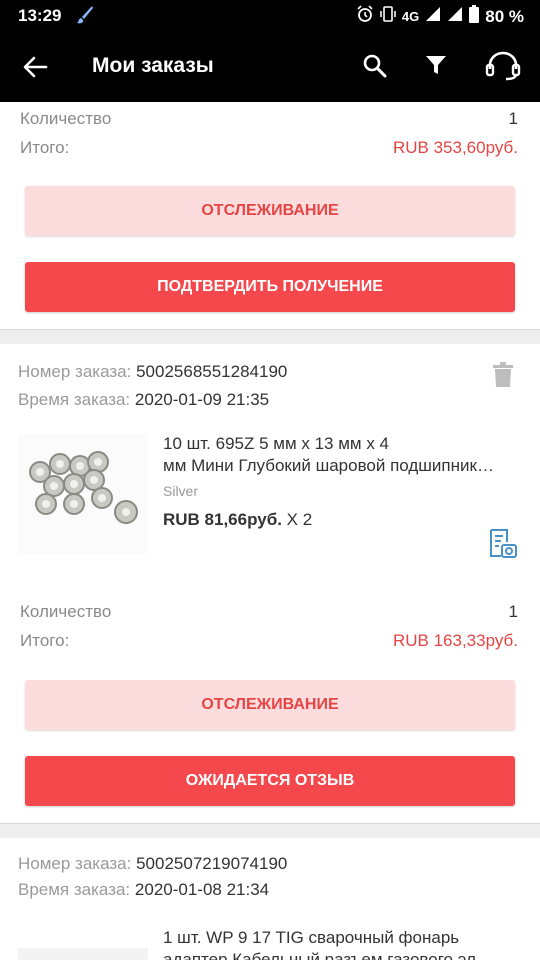 The height and width of the screenshot is (960, 540). I want to click on status-time: 13:29, so click(40, 15).